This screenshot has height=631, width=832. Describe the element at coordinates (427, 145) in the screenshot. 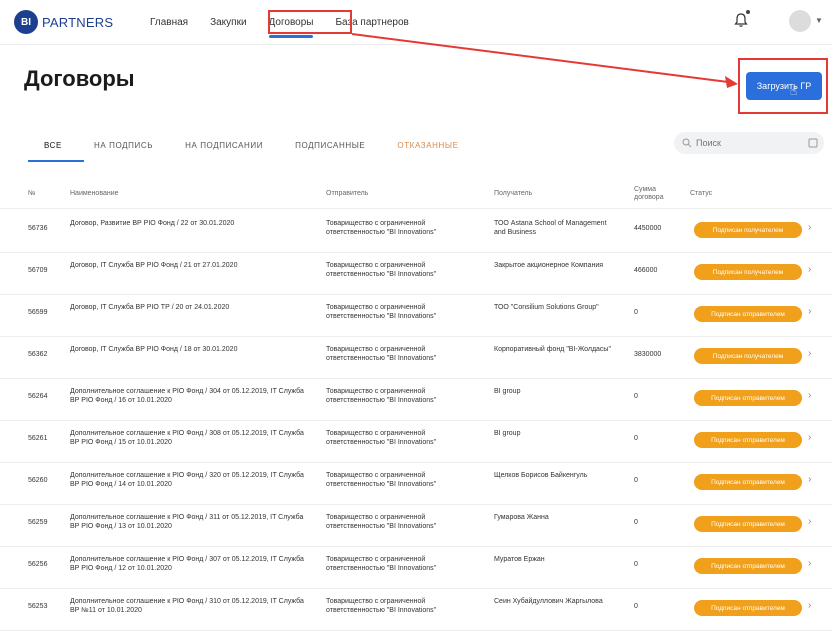

I see `tab-rejected: ОТКАЗАННЫЕ` at that location.